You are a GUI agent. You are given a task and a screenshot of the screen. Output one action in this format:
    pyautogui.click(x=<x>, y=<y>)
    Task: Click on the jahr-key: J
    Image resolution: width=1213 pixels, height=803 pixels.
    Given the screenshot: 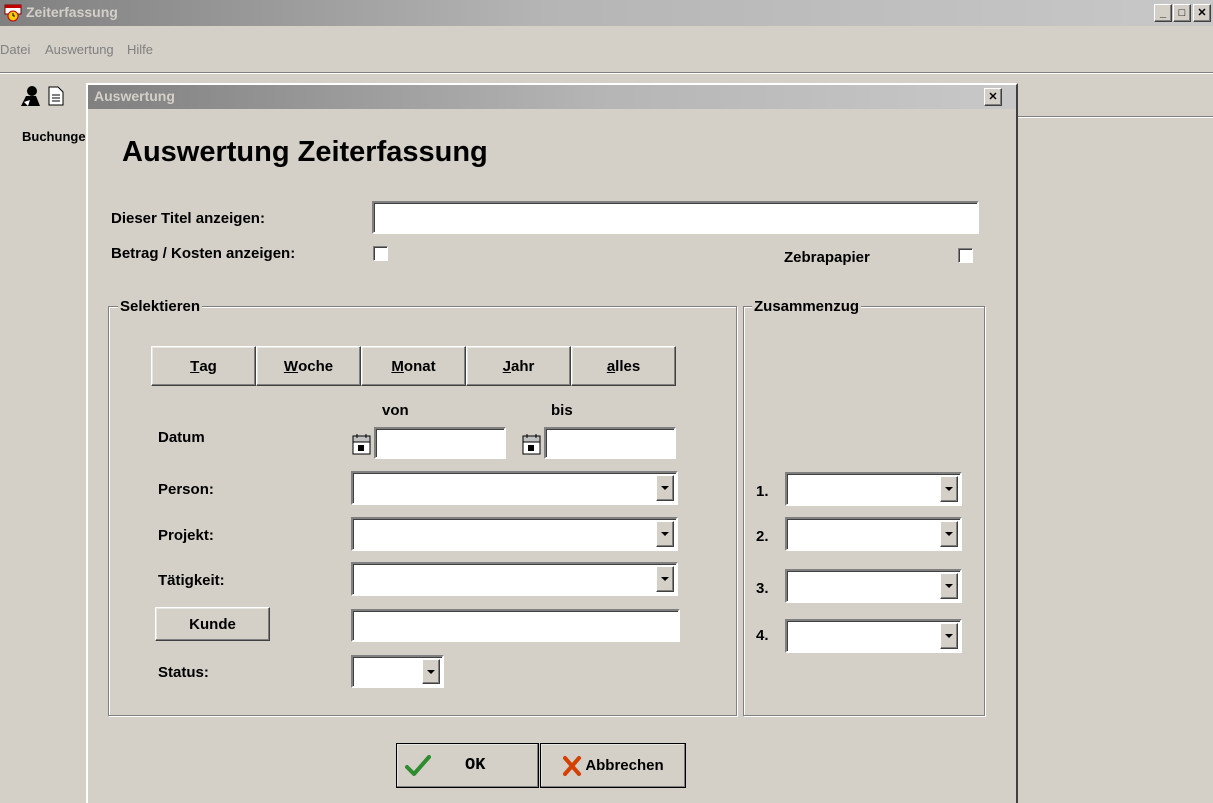 What is the action you would take?
    pyautogui.click(x=506, y=366)
    